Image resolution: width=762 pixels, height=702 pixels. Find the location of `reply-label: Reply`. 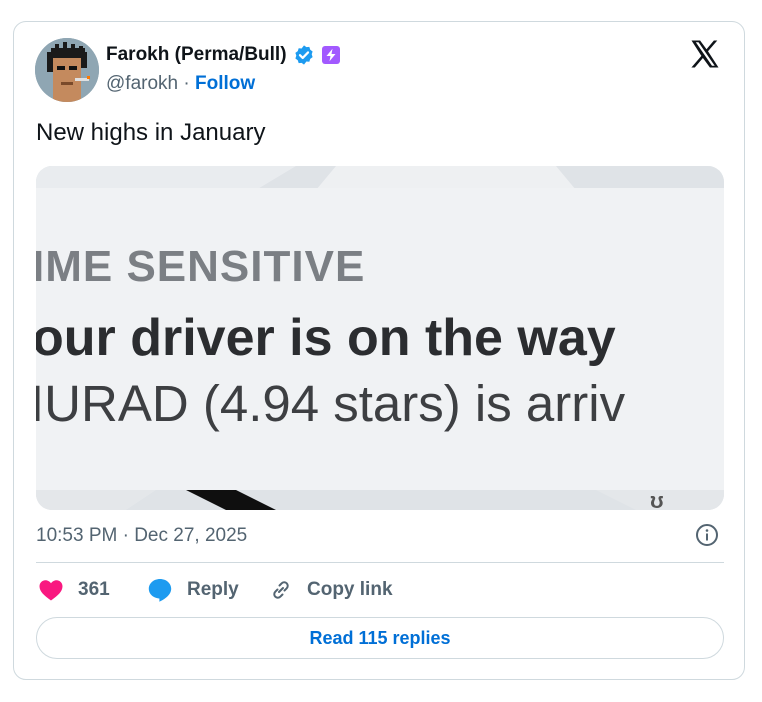

reply-label: Reply is located at coordinates (213, 589).